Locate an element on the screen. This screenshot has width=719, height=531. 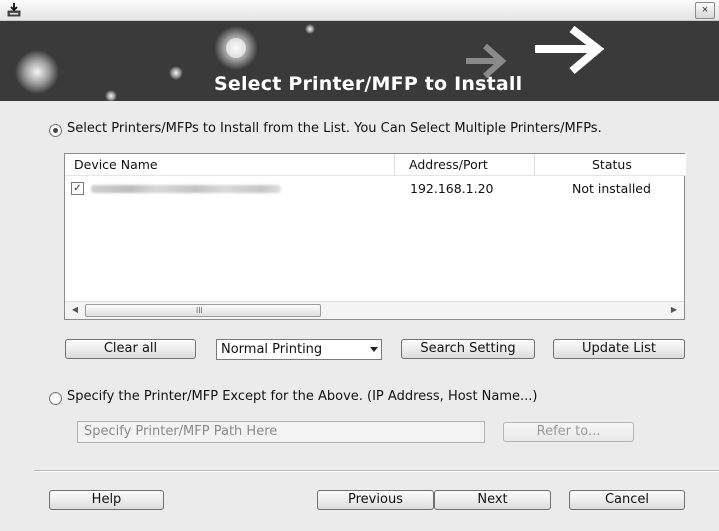
printing-mode-value: Normal Printing is located at coordinates (272, 349).